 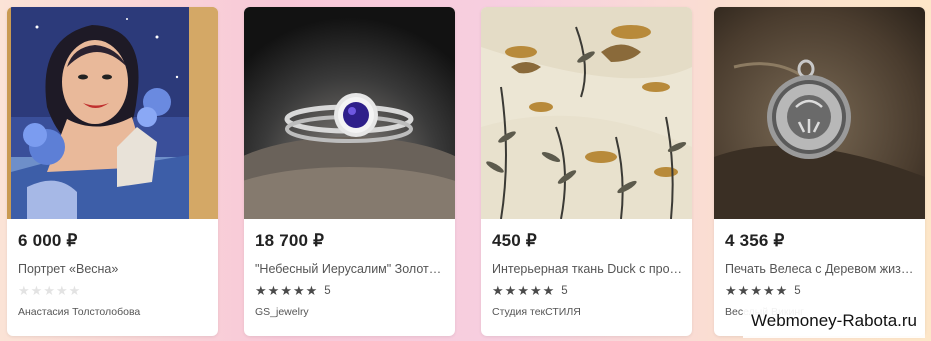 I want to click on seller-name: GS_jewelry, so click(x=282, y=312).